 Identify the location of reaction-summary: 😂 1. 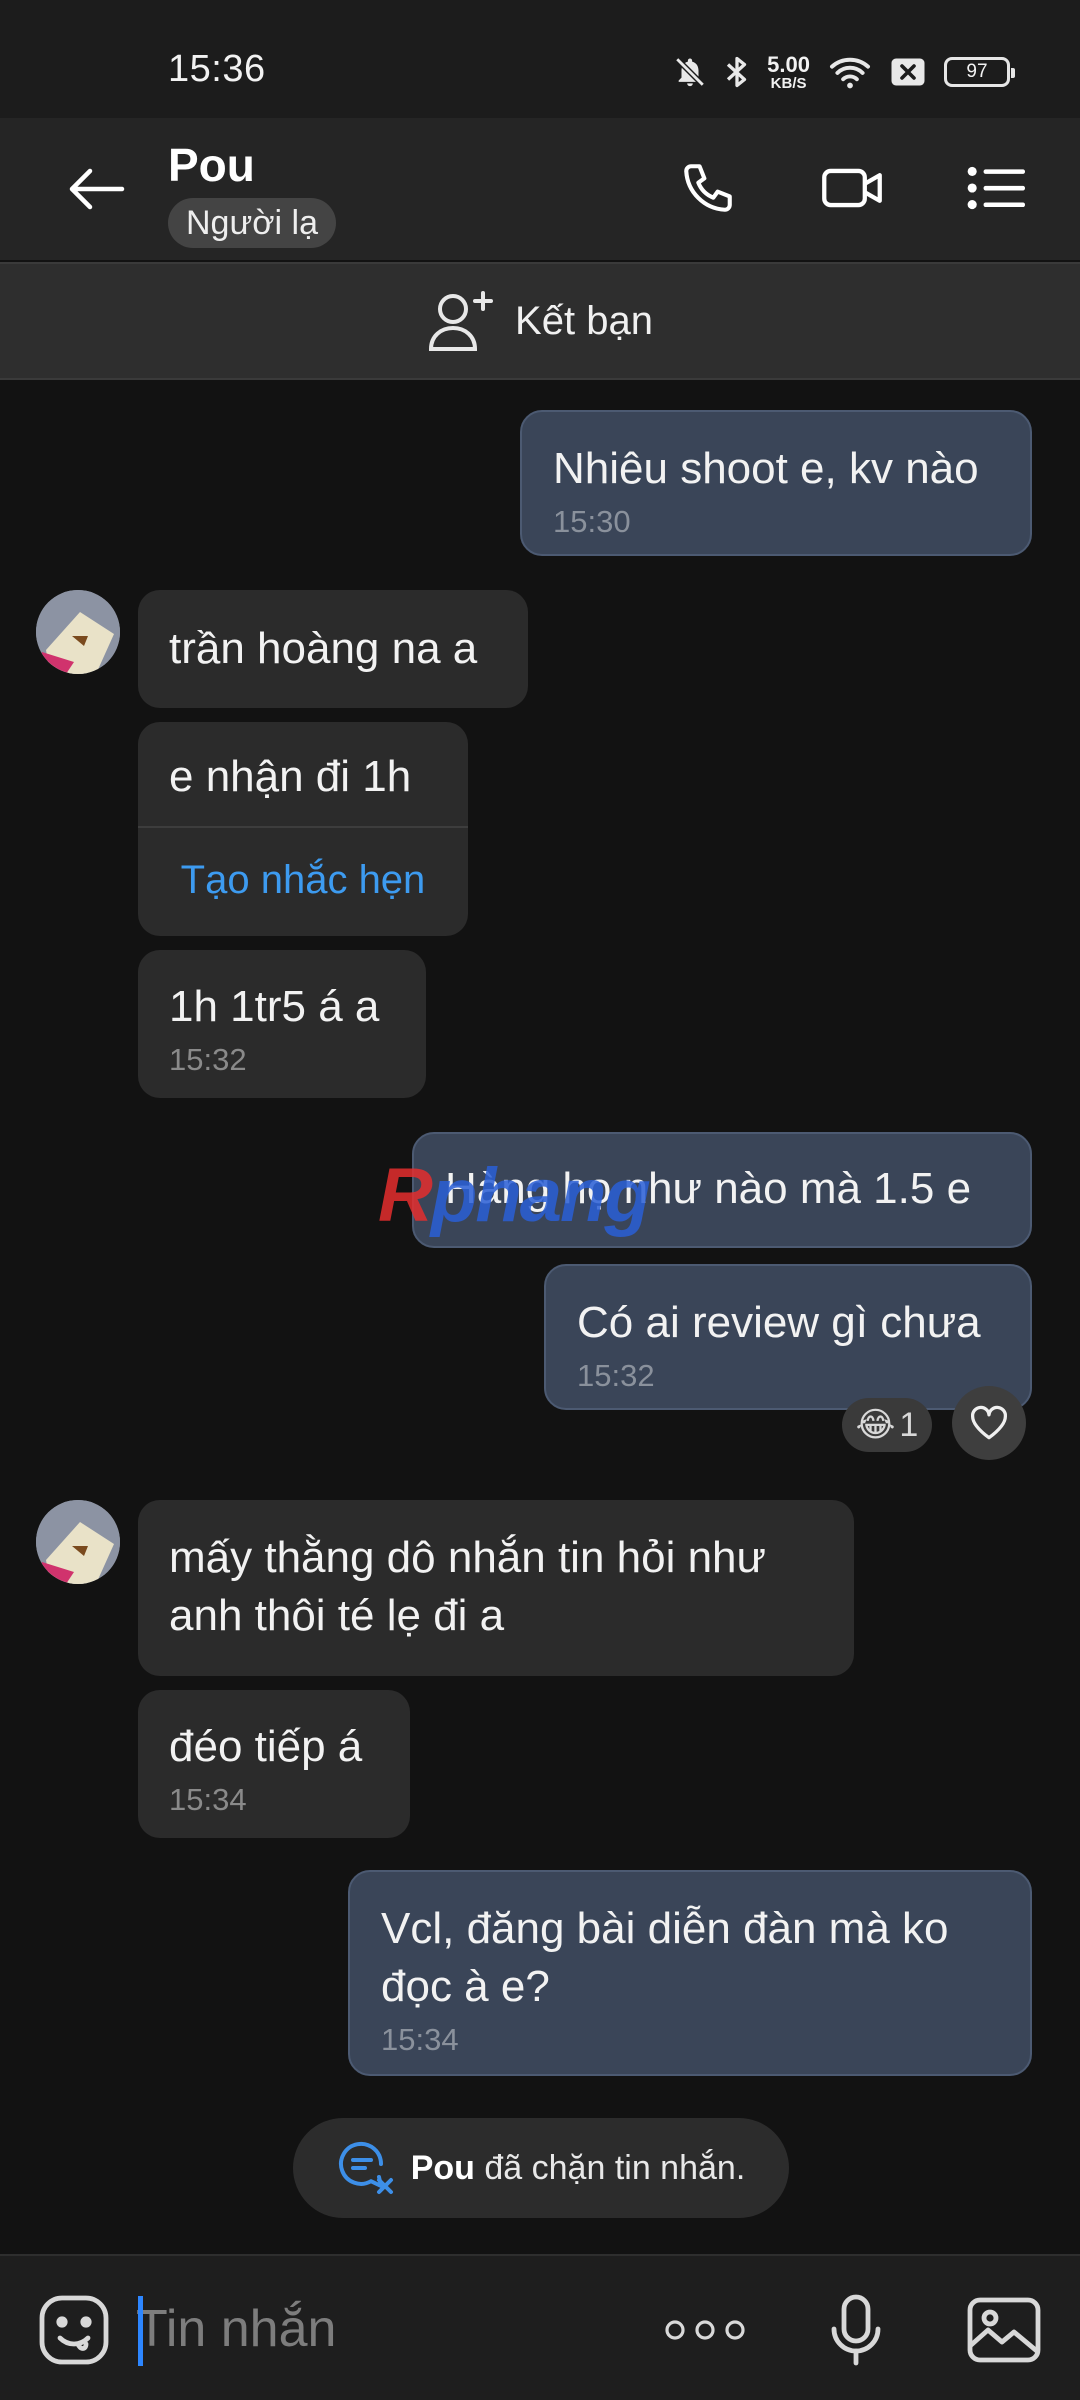
(887, 1425).